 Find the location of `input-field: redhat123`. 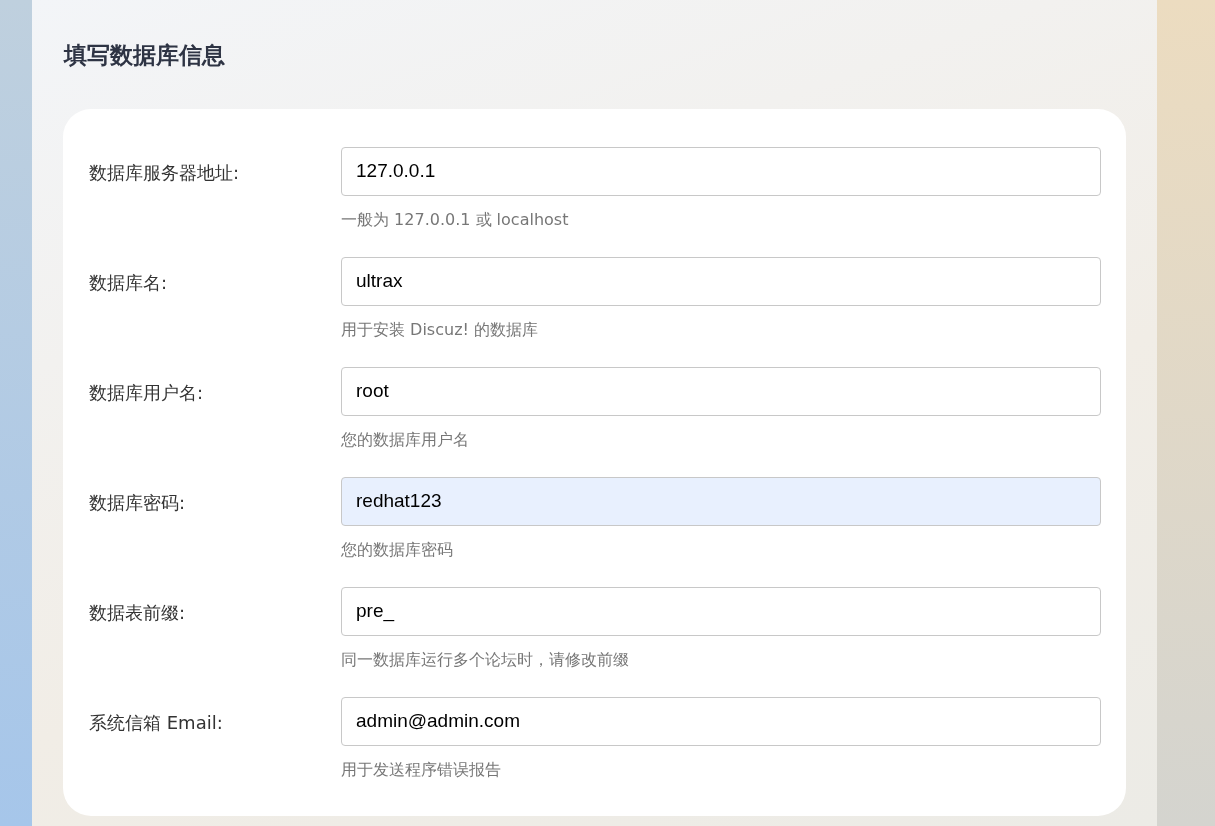

input-field: redhat123 is located at coordinates (721, 501).